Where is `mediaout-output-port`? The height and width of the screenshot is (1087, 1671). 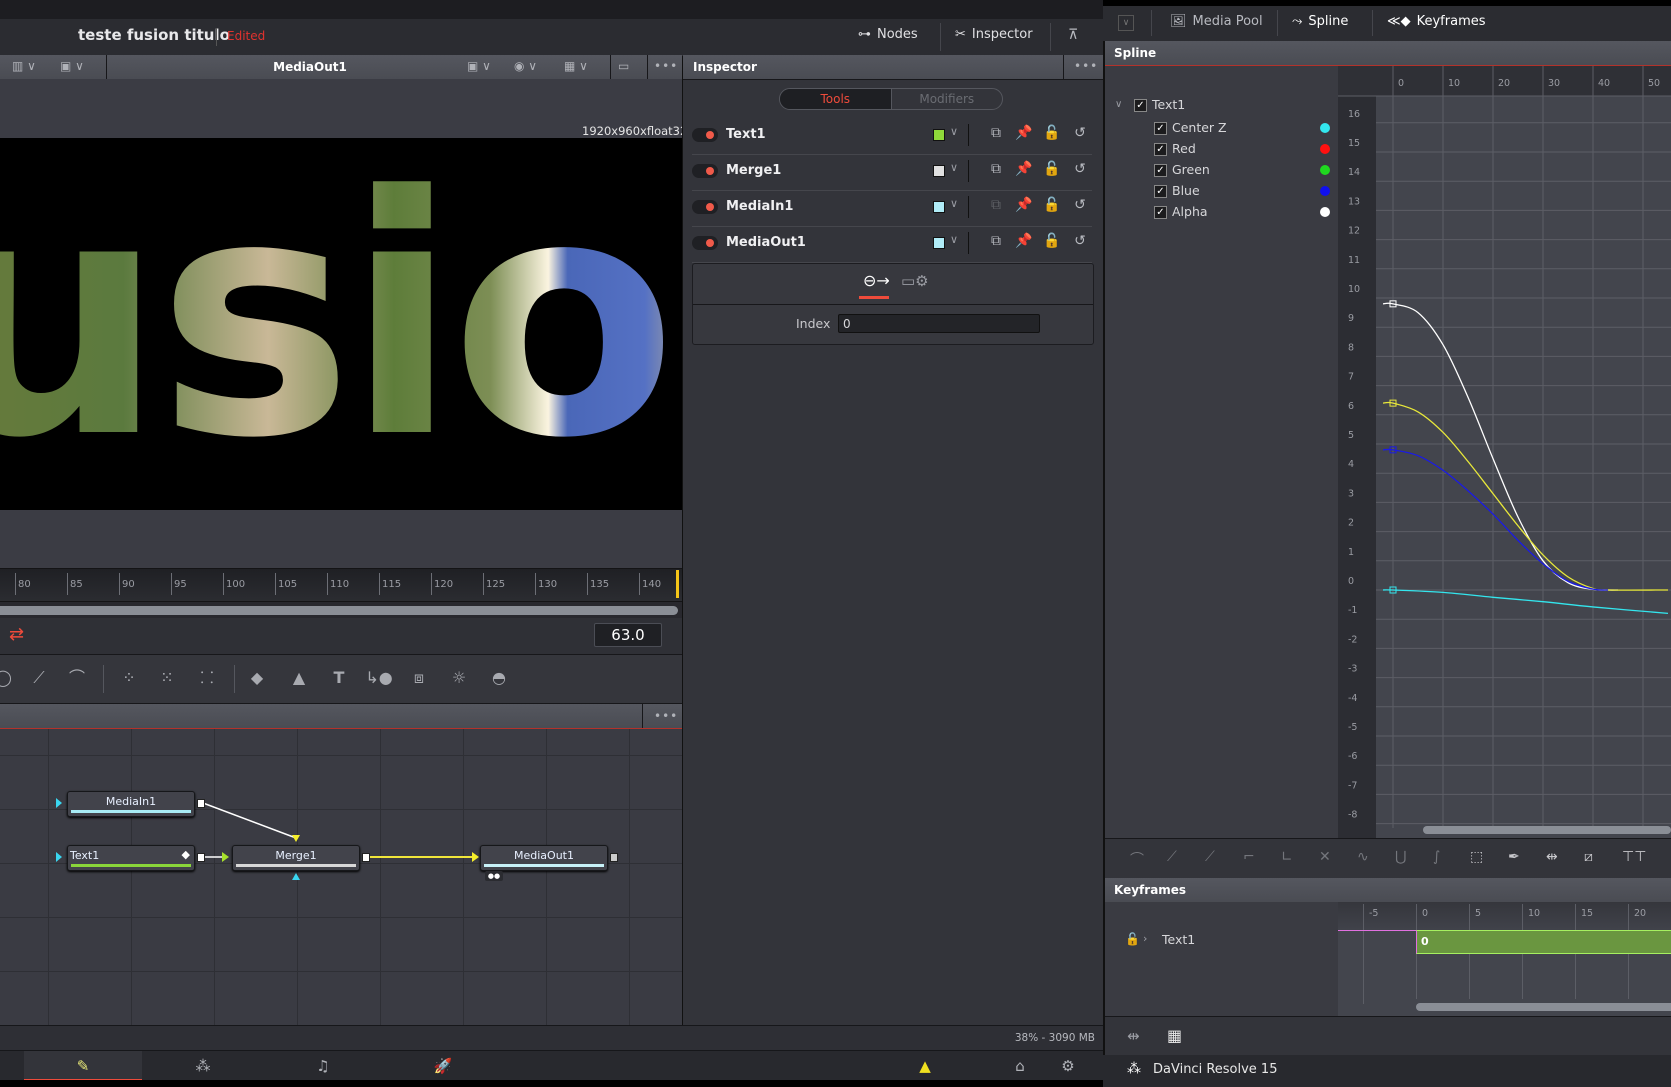 mediaout-output-port is located at coordinates (614, 857).